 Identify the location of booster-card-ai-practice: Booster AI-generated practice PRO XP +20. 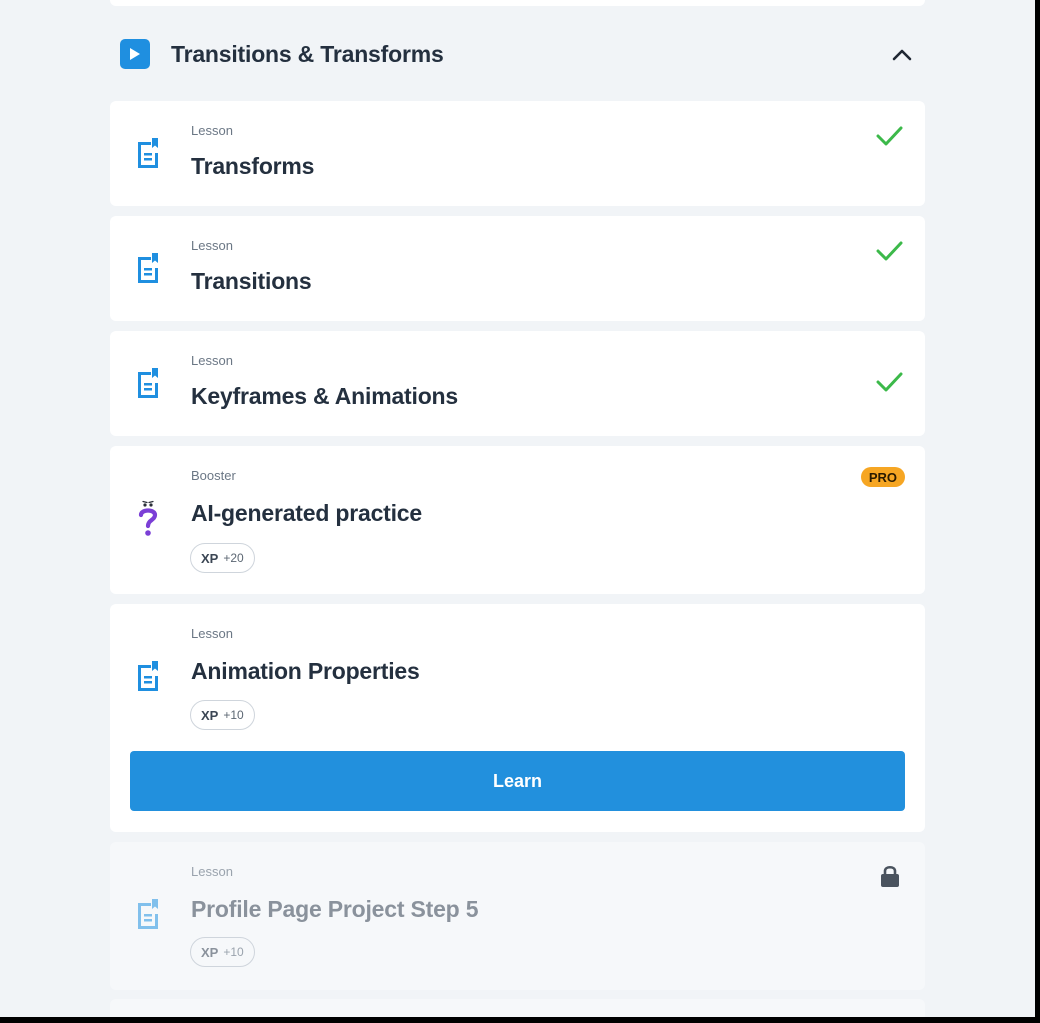
(517, 520).